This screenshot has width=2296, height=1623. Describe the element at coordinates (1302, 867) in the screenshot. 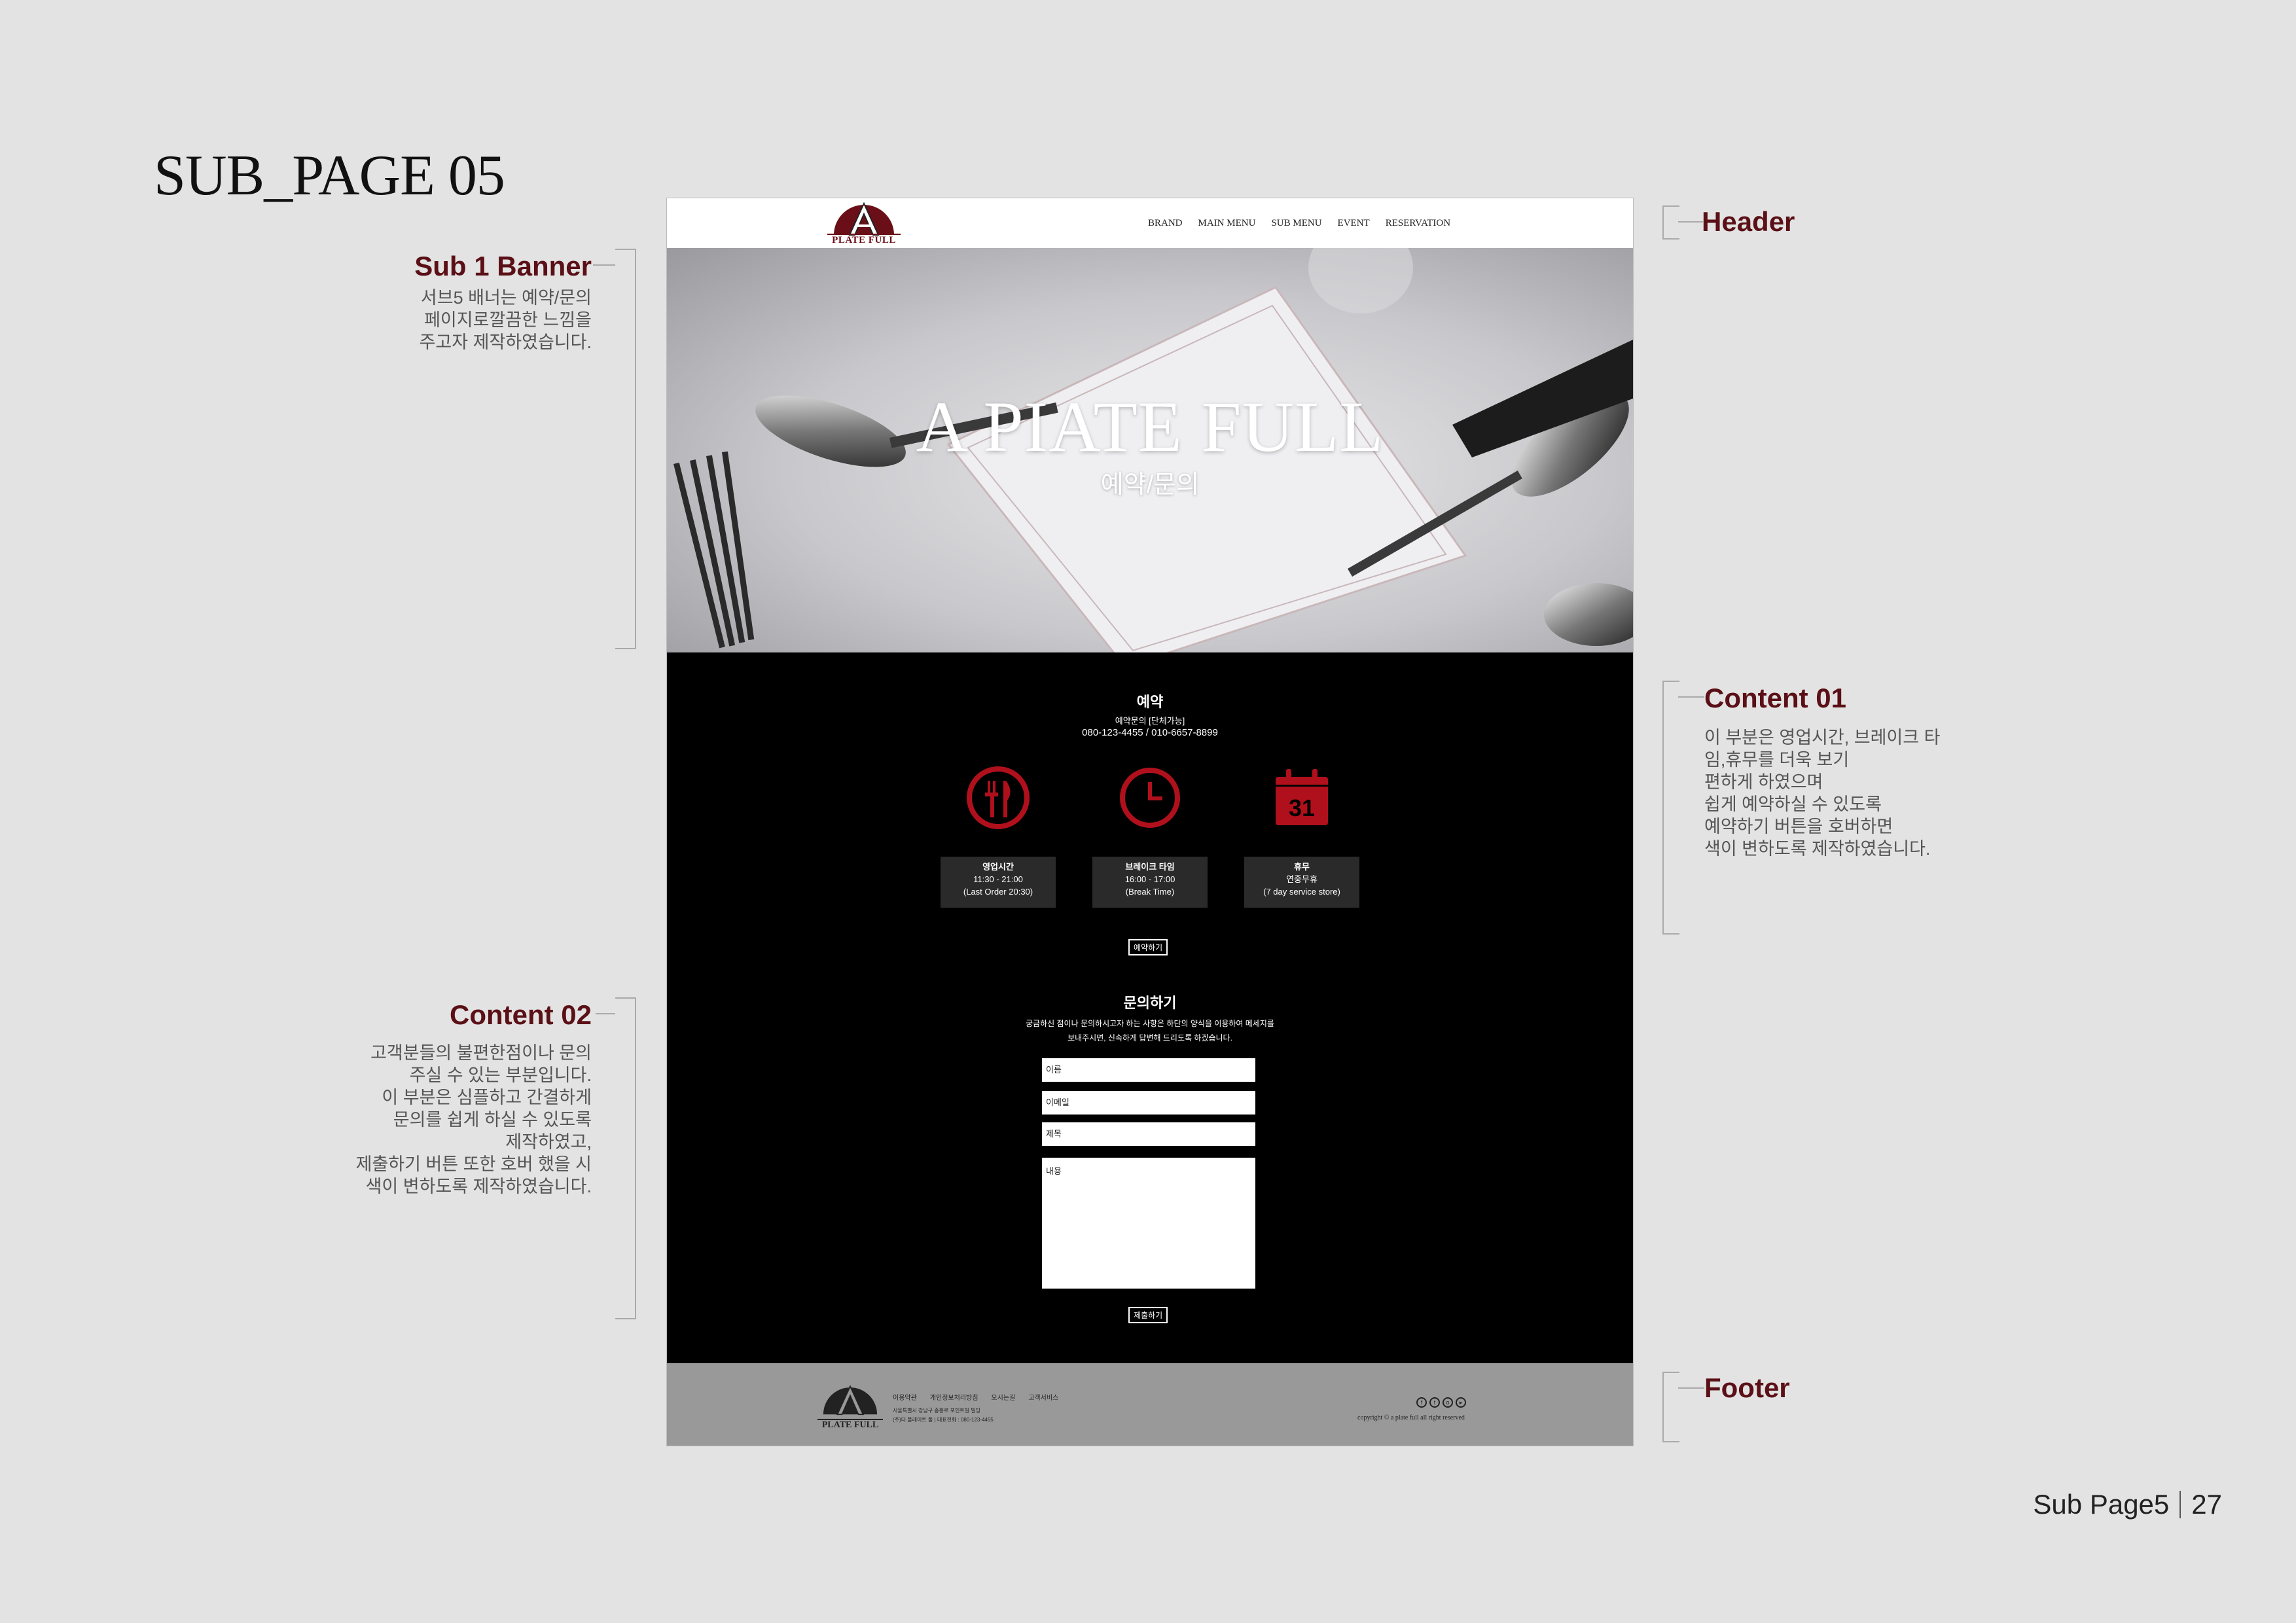

I see `holiday-title: 휴무` at that location.